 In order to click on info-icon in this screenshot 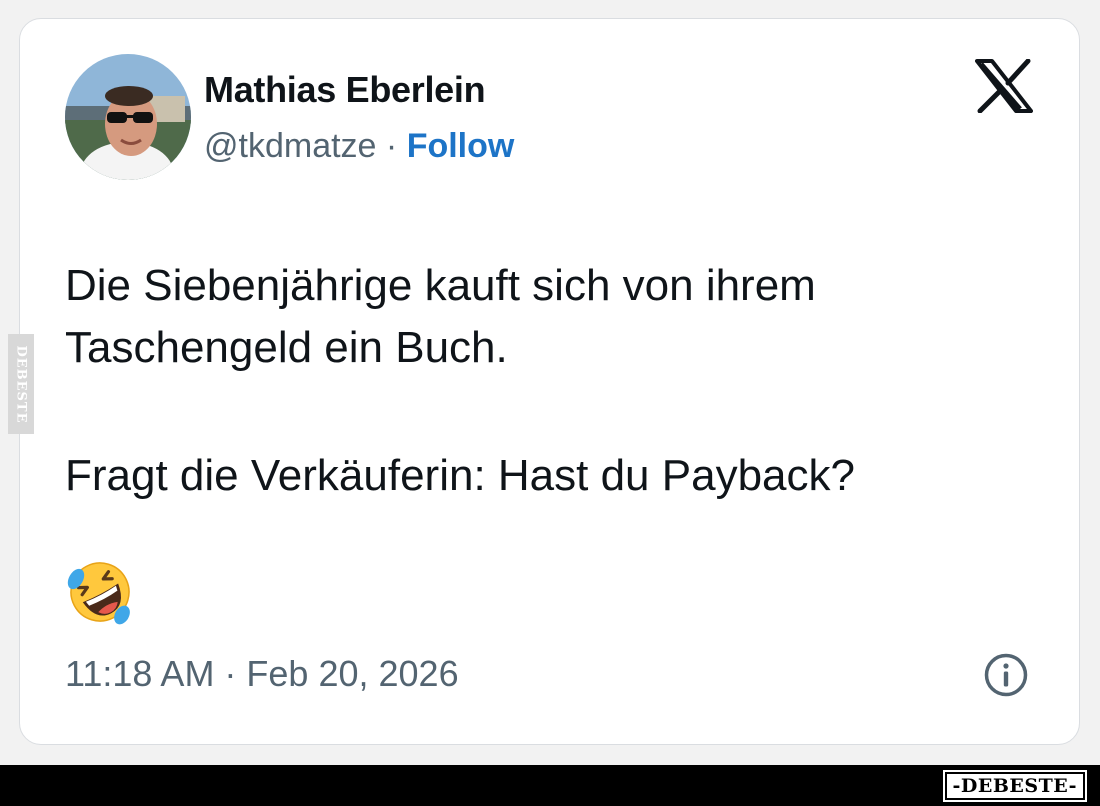, I will do `click(1006, 675)`.